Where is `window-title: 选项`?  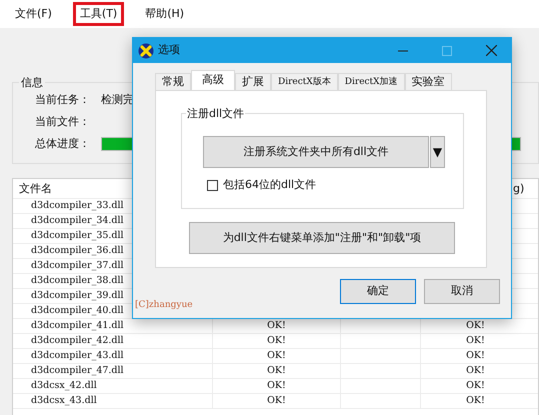 window-title: 选项 is located at coordinates (169, 50).